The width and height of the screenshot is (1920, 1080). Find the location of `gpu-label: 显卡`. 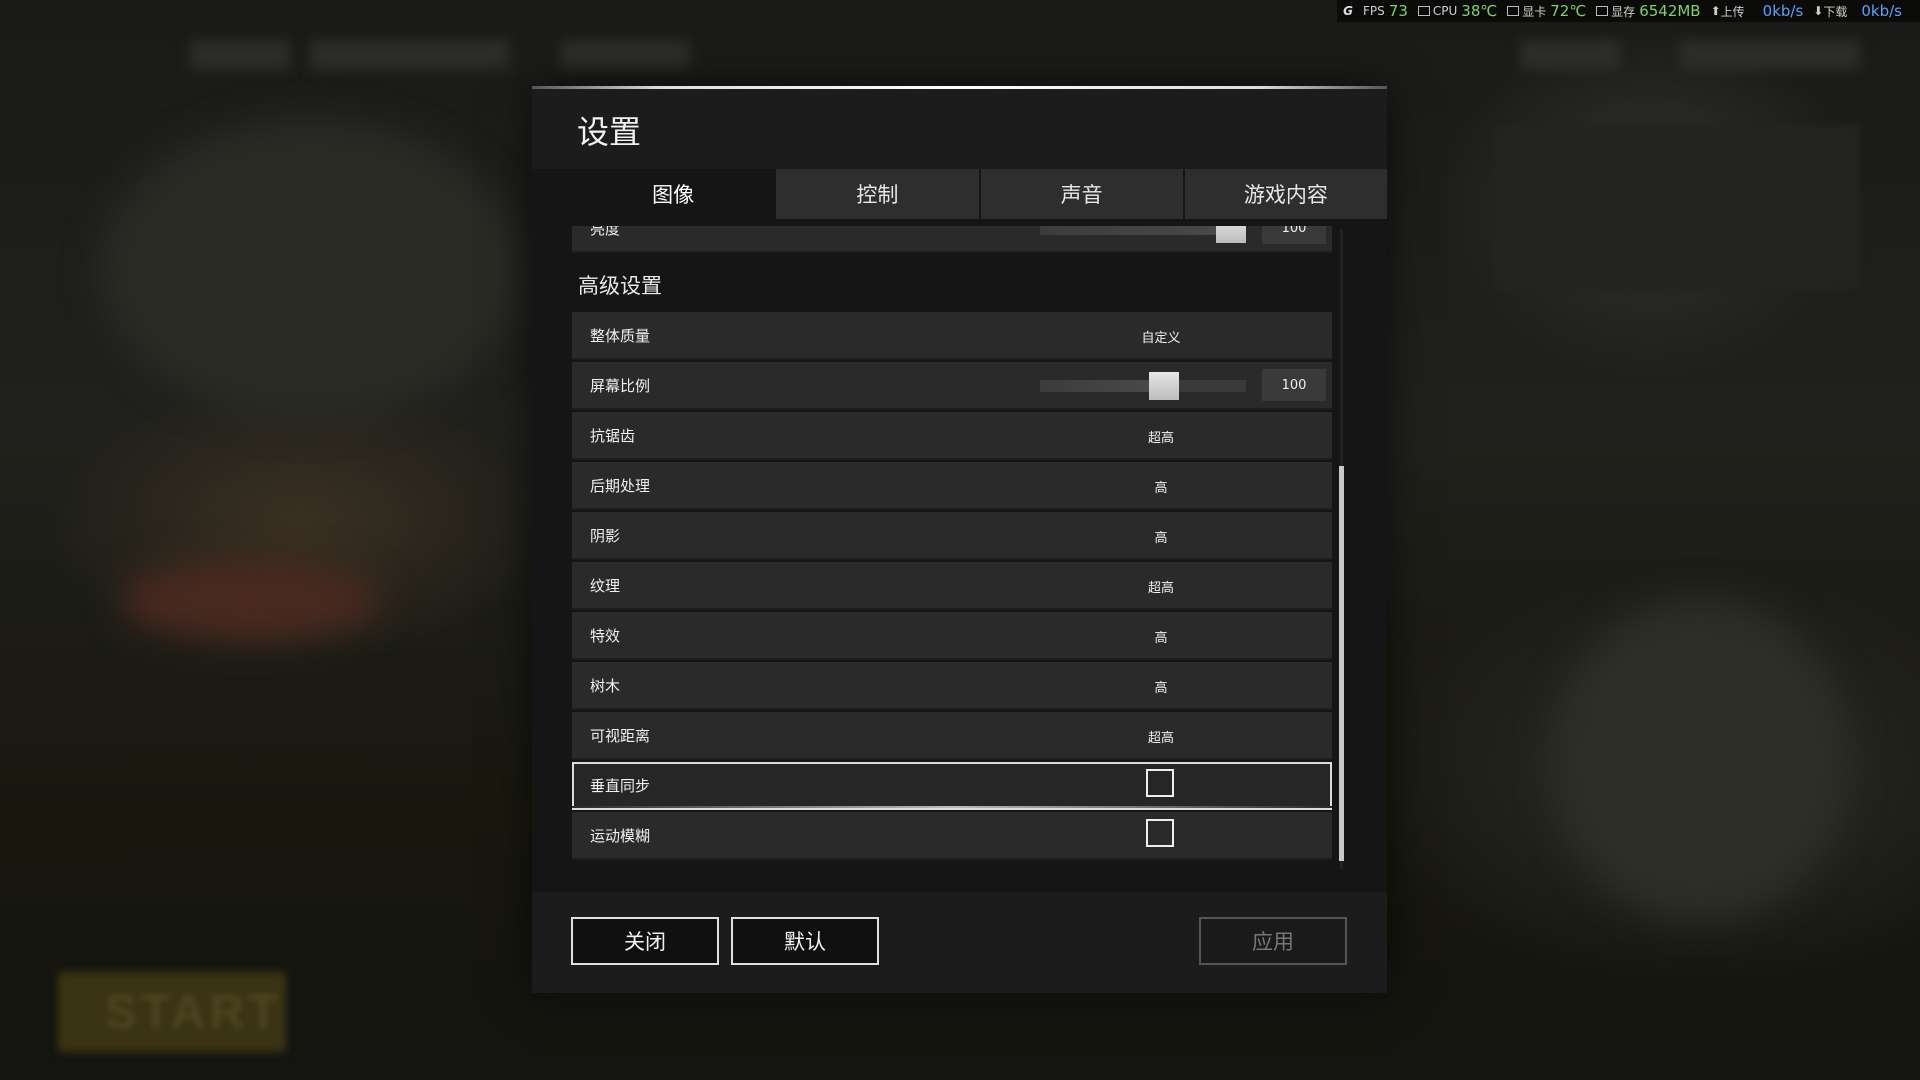

gpu-label: 显卡 is located at coordinates (1534, 11).